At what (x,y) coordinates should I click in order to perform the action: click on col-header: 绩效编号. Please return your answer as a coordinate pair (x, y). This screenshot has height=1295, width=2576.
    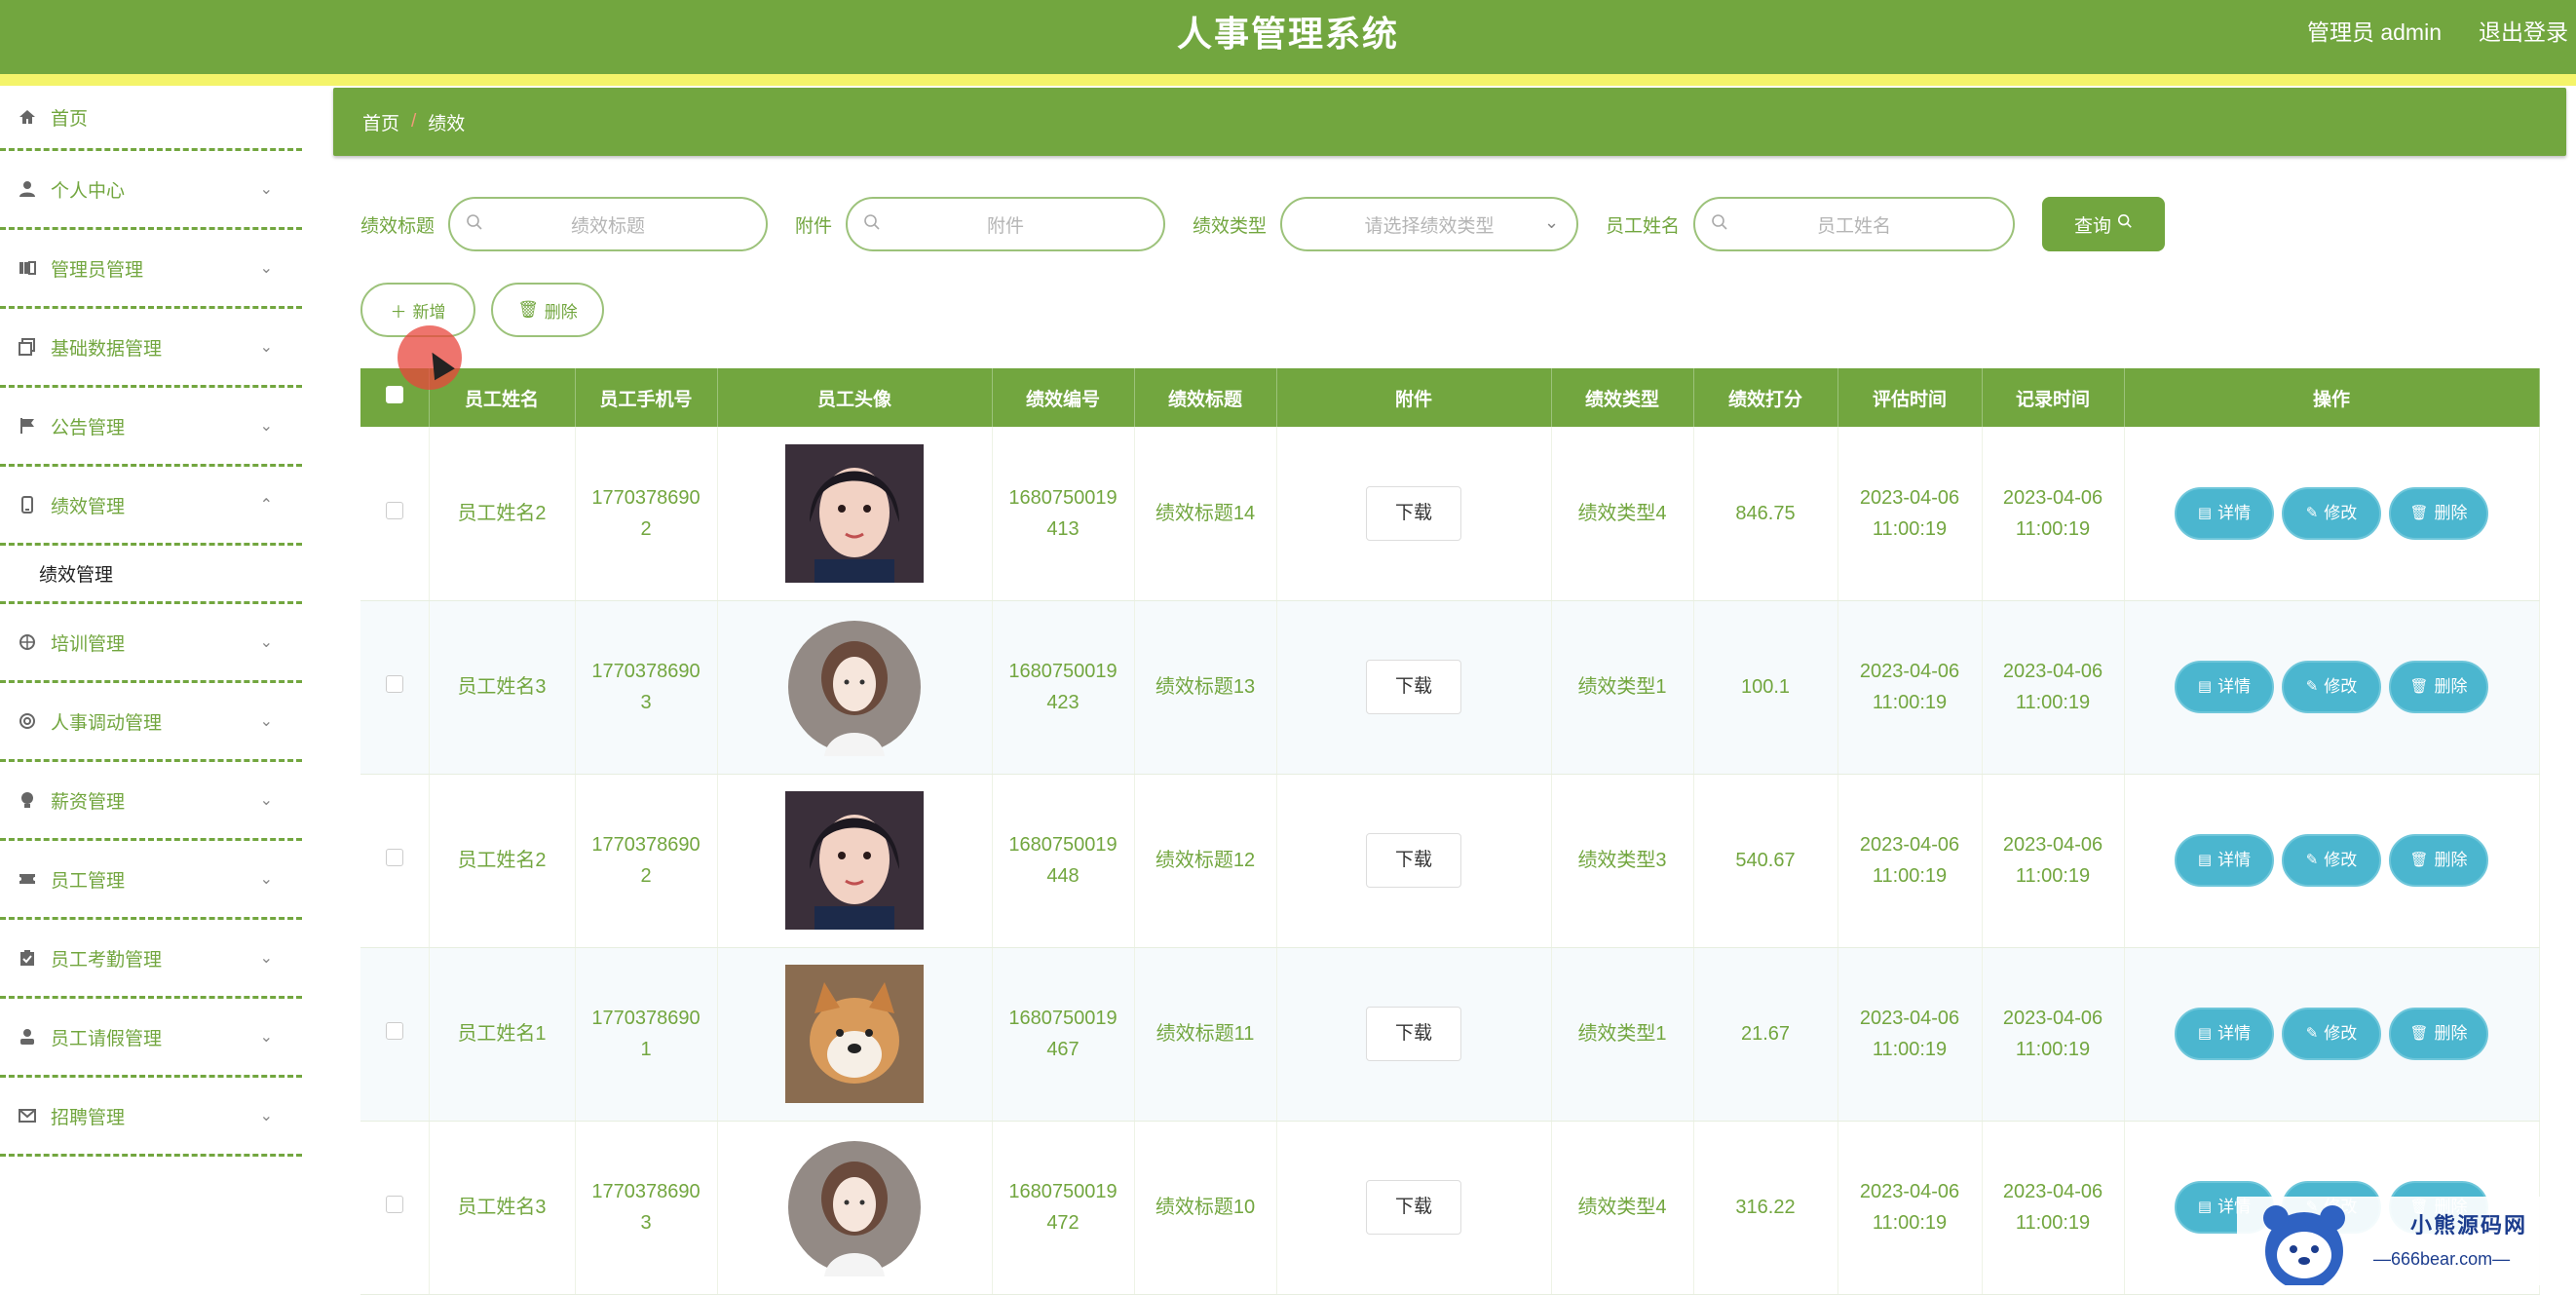
    Looking at the image, I should click on (1063, 398).